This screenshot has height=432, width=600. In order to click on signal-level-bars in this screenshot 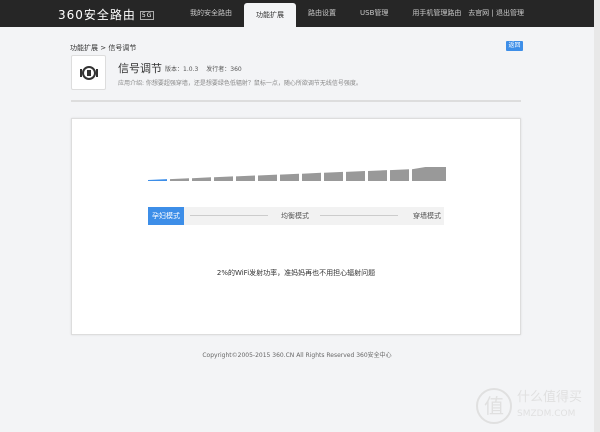, I will do `click(297, 175)`.